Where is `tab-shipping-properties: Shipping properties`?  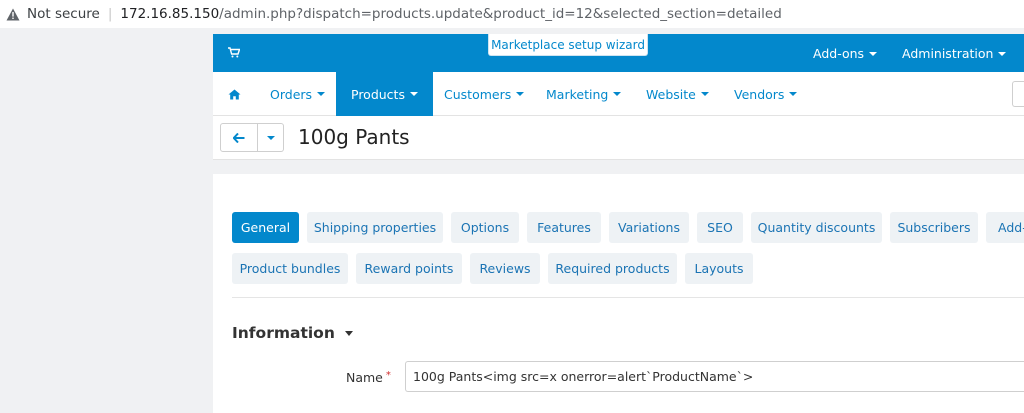
tab-shipping-properties: Shipping properties is located at coordinates (375, 227).